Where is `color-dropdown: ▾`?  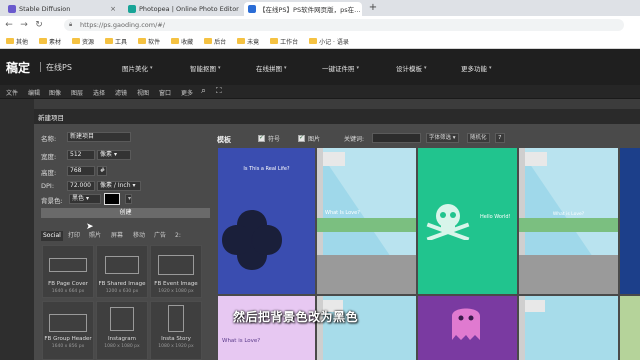
color-dropdown: ▾ is located at coordinates (128, 199).